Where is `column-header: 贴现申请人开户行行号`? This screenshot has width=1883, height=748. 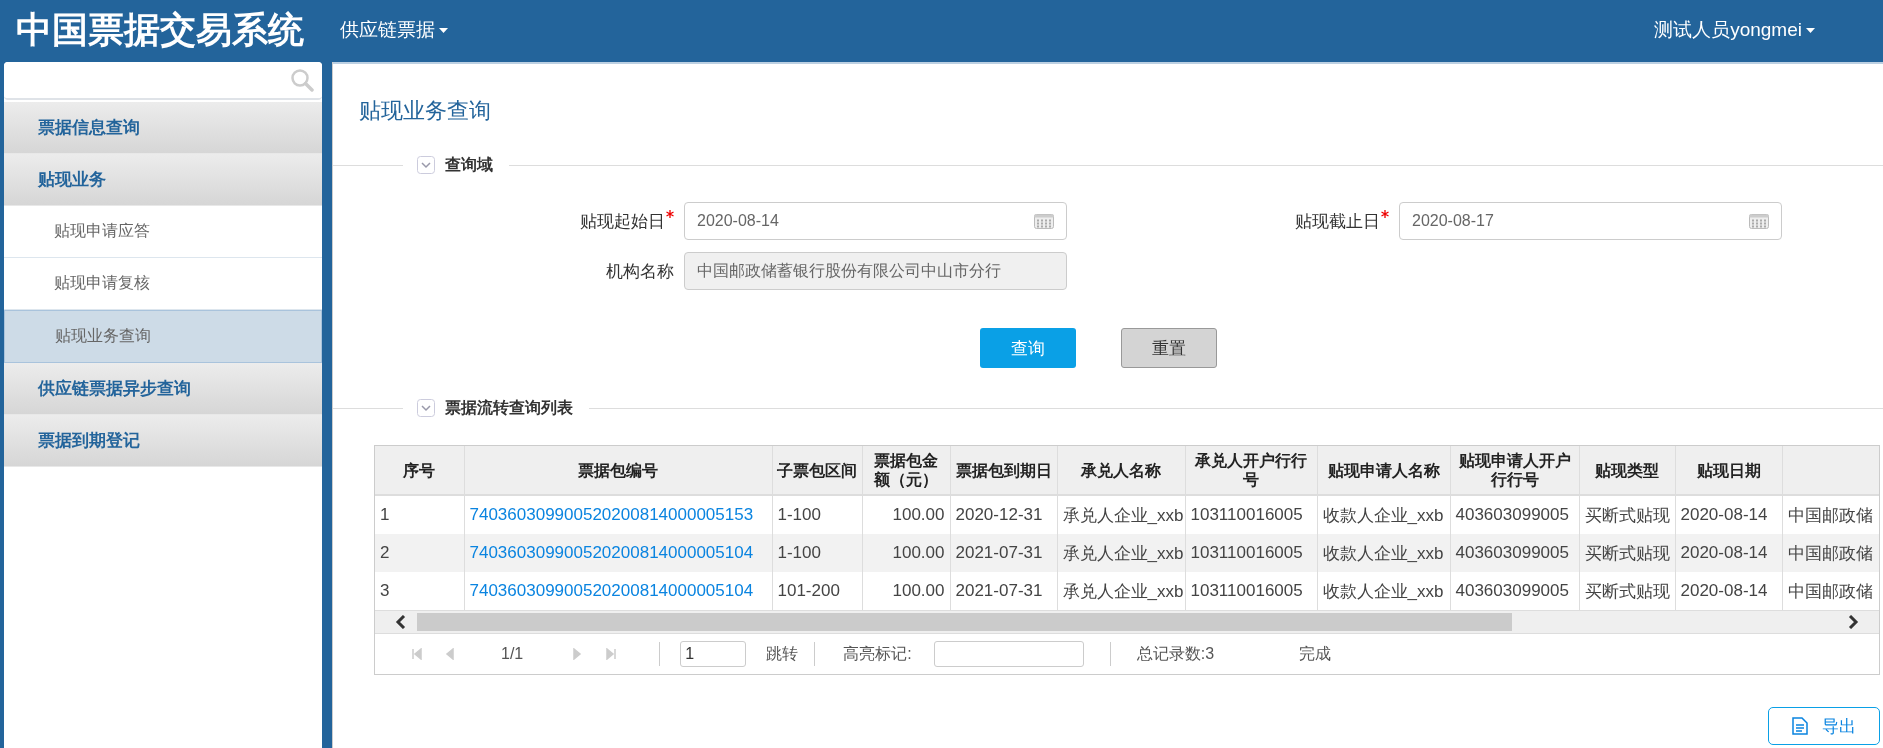
column-header: 贴现申请人开户行行号 is located at coordinates (1514, 470).